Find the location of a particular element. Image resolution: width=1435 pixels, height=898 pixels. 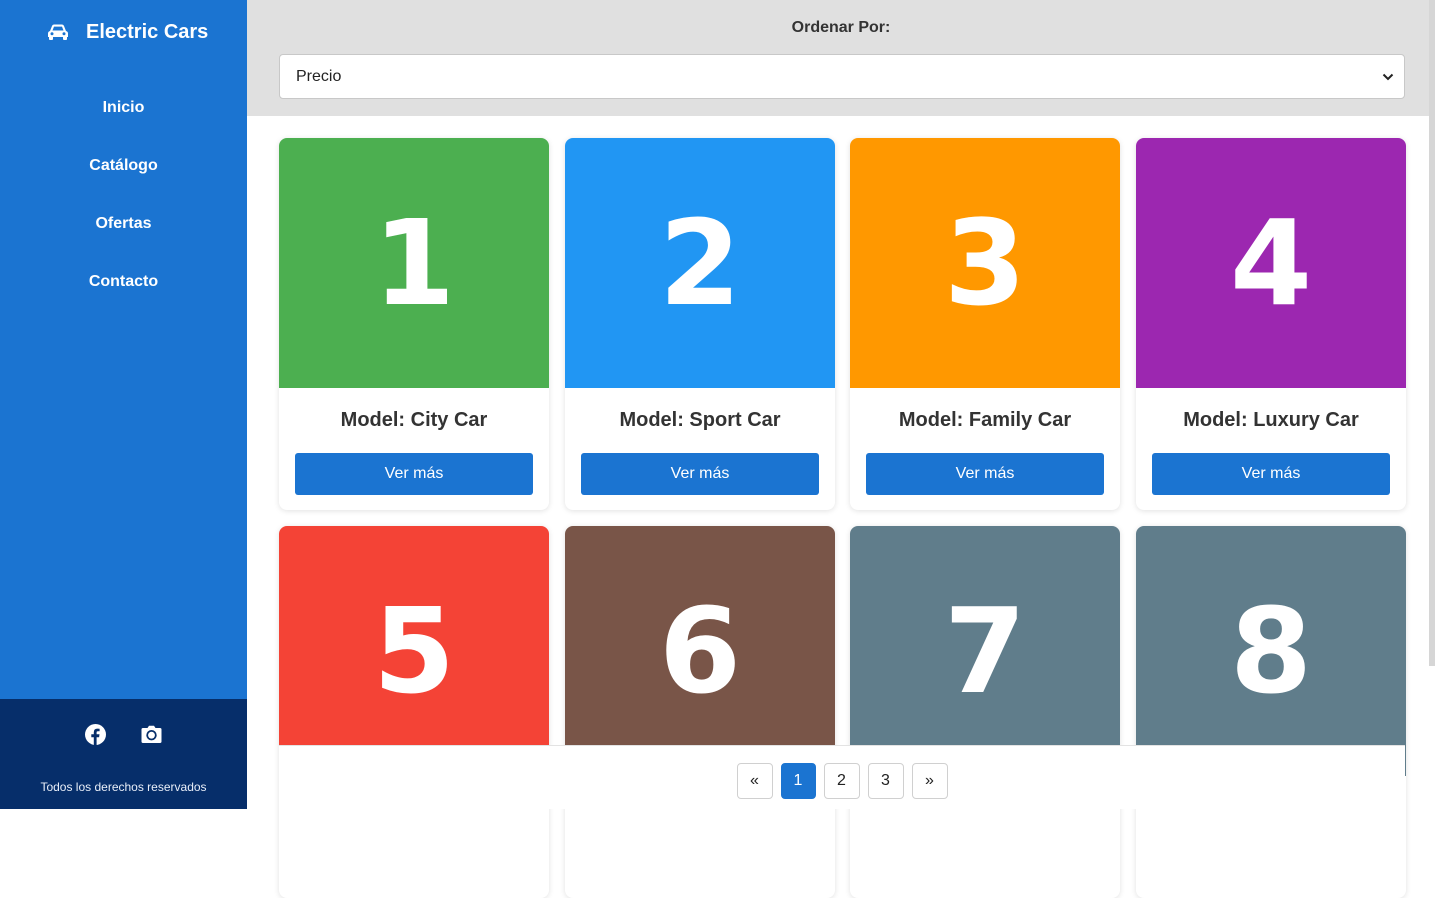

nav-item-ofertas: Ofertas is located at coordinates (123, 235).